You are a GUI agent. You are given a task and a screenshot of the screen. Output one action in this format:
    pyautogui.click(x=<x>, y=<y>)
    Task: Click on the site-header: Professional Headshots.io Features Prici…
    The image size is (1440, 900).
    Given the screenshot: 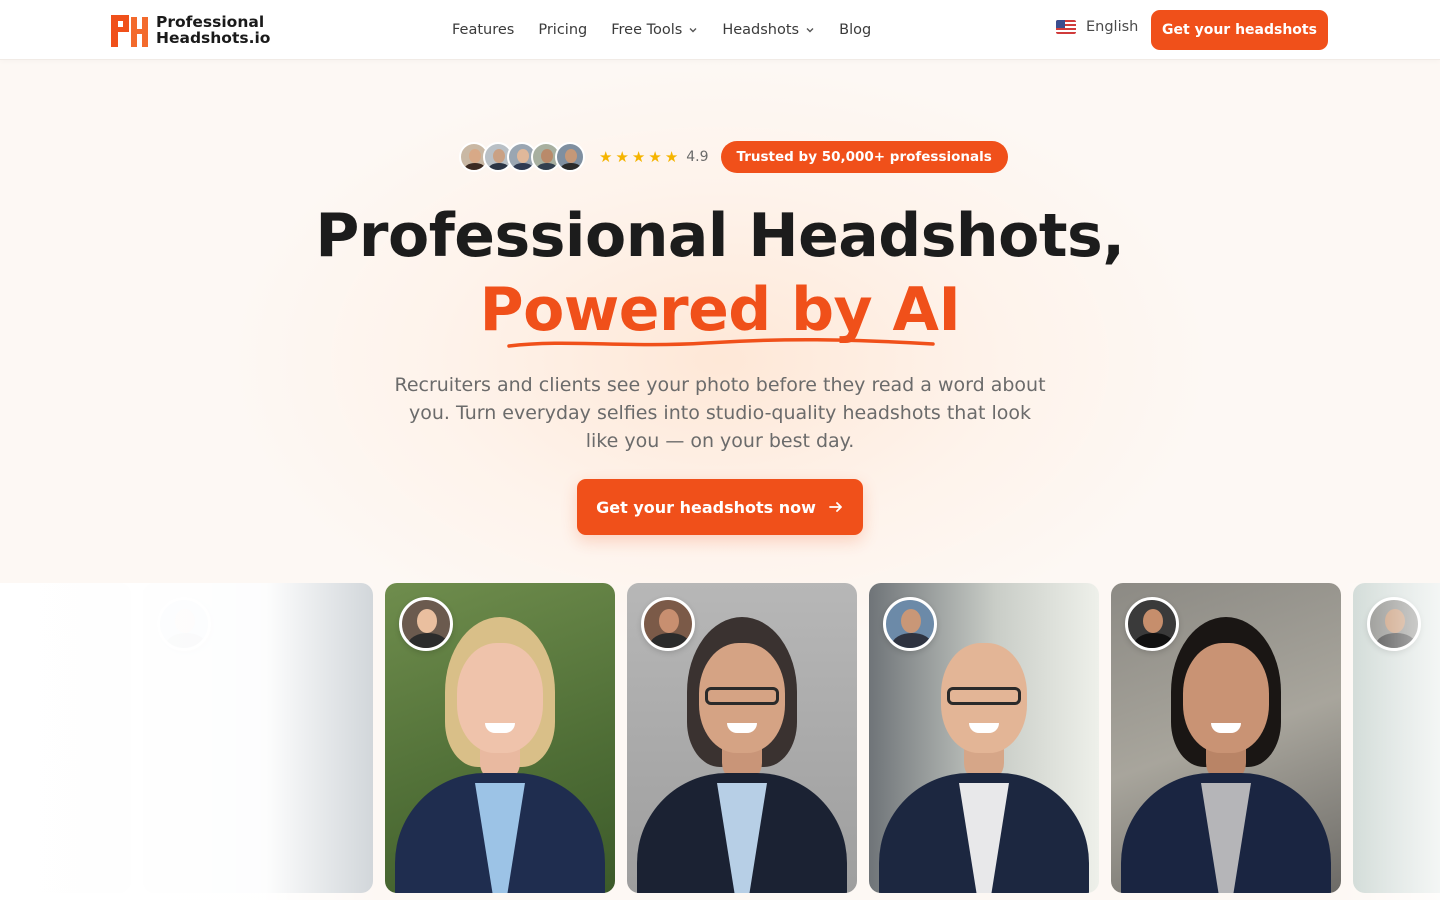 What is the action you would take?
    pyautogui.click(x=720, y=30)
    